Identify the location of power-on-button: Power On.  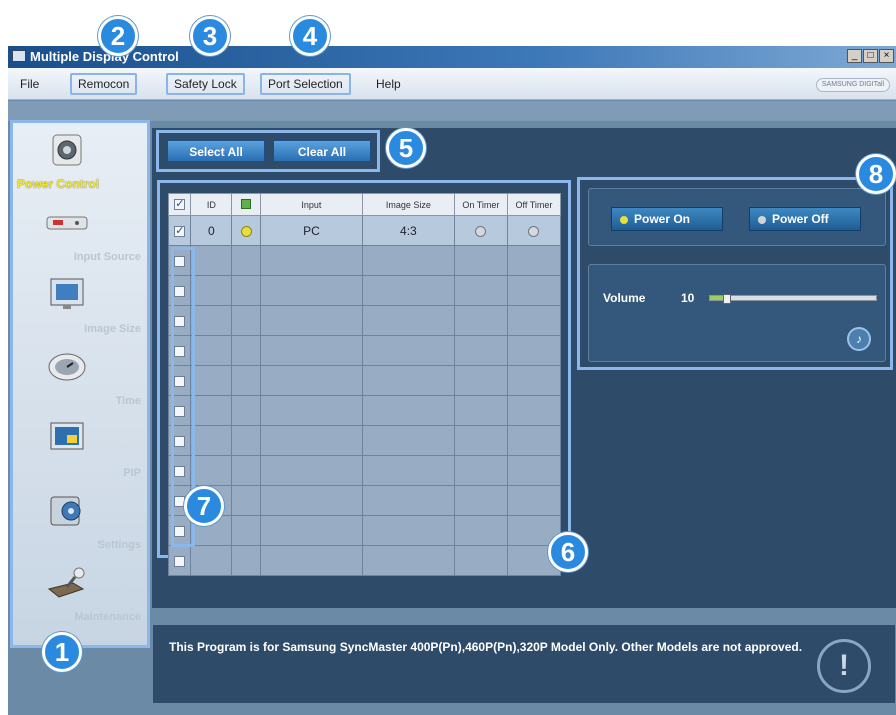
(667, 219).